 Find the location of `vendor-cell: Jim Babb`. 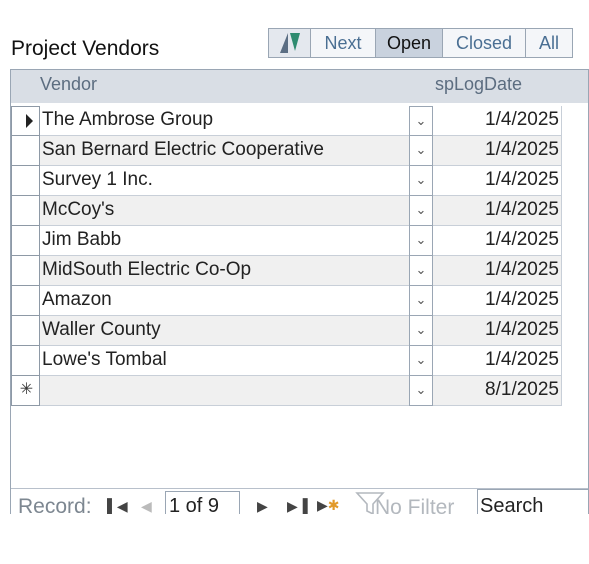

vendor-cell: Jim Babb is located at coordinates (224, 241).